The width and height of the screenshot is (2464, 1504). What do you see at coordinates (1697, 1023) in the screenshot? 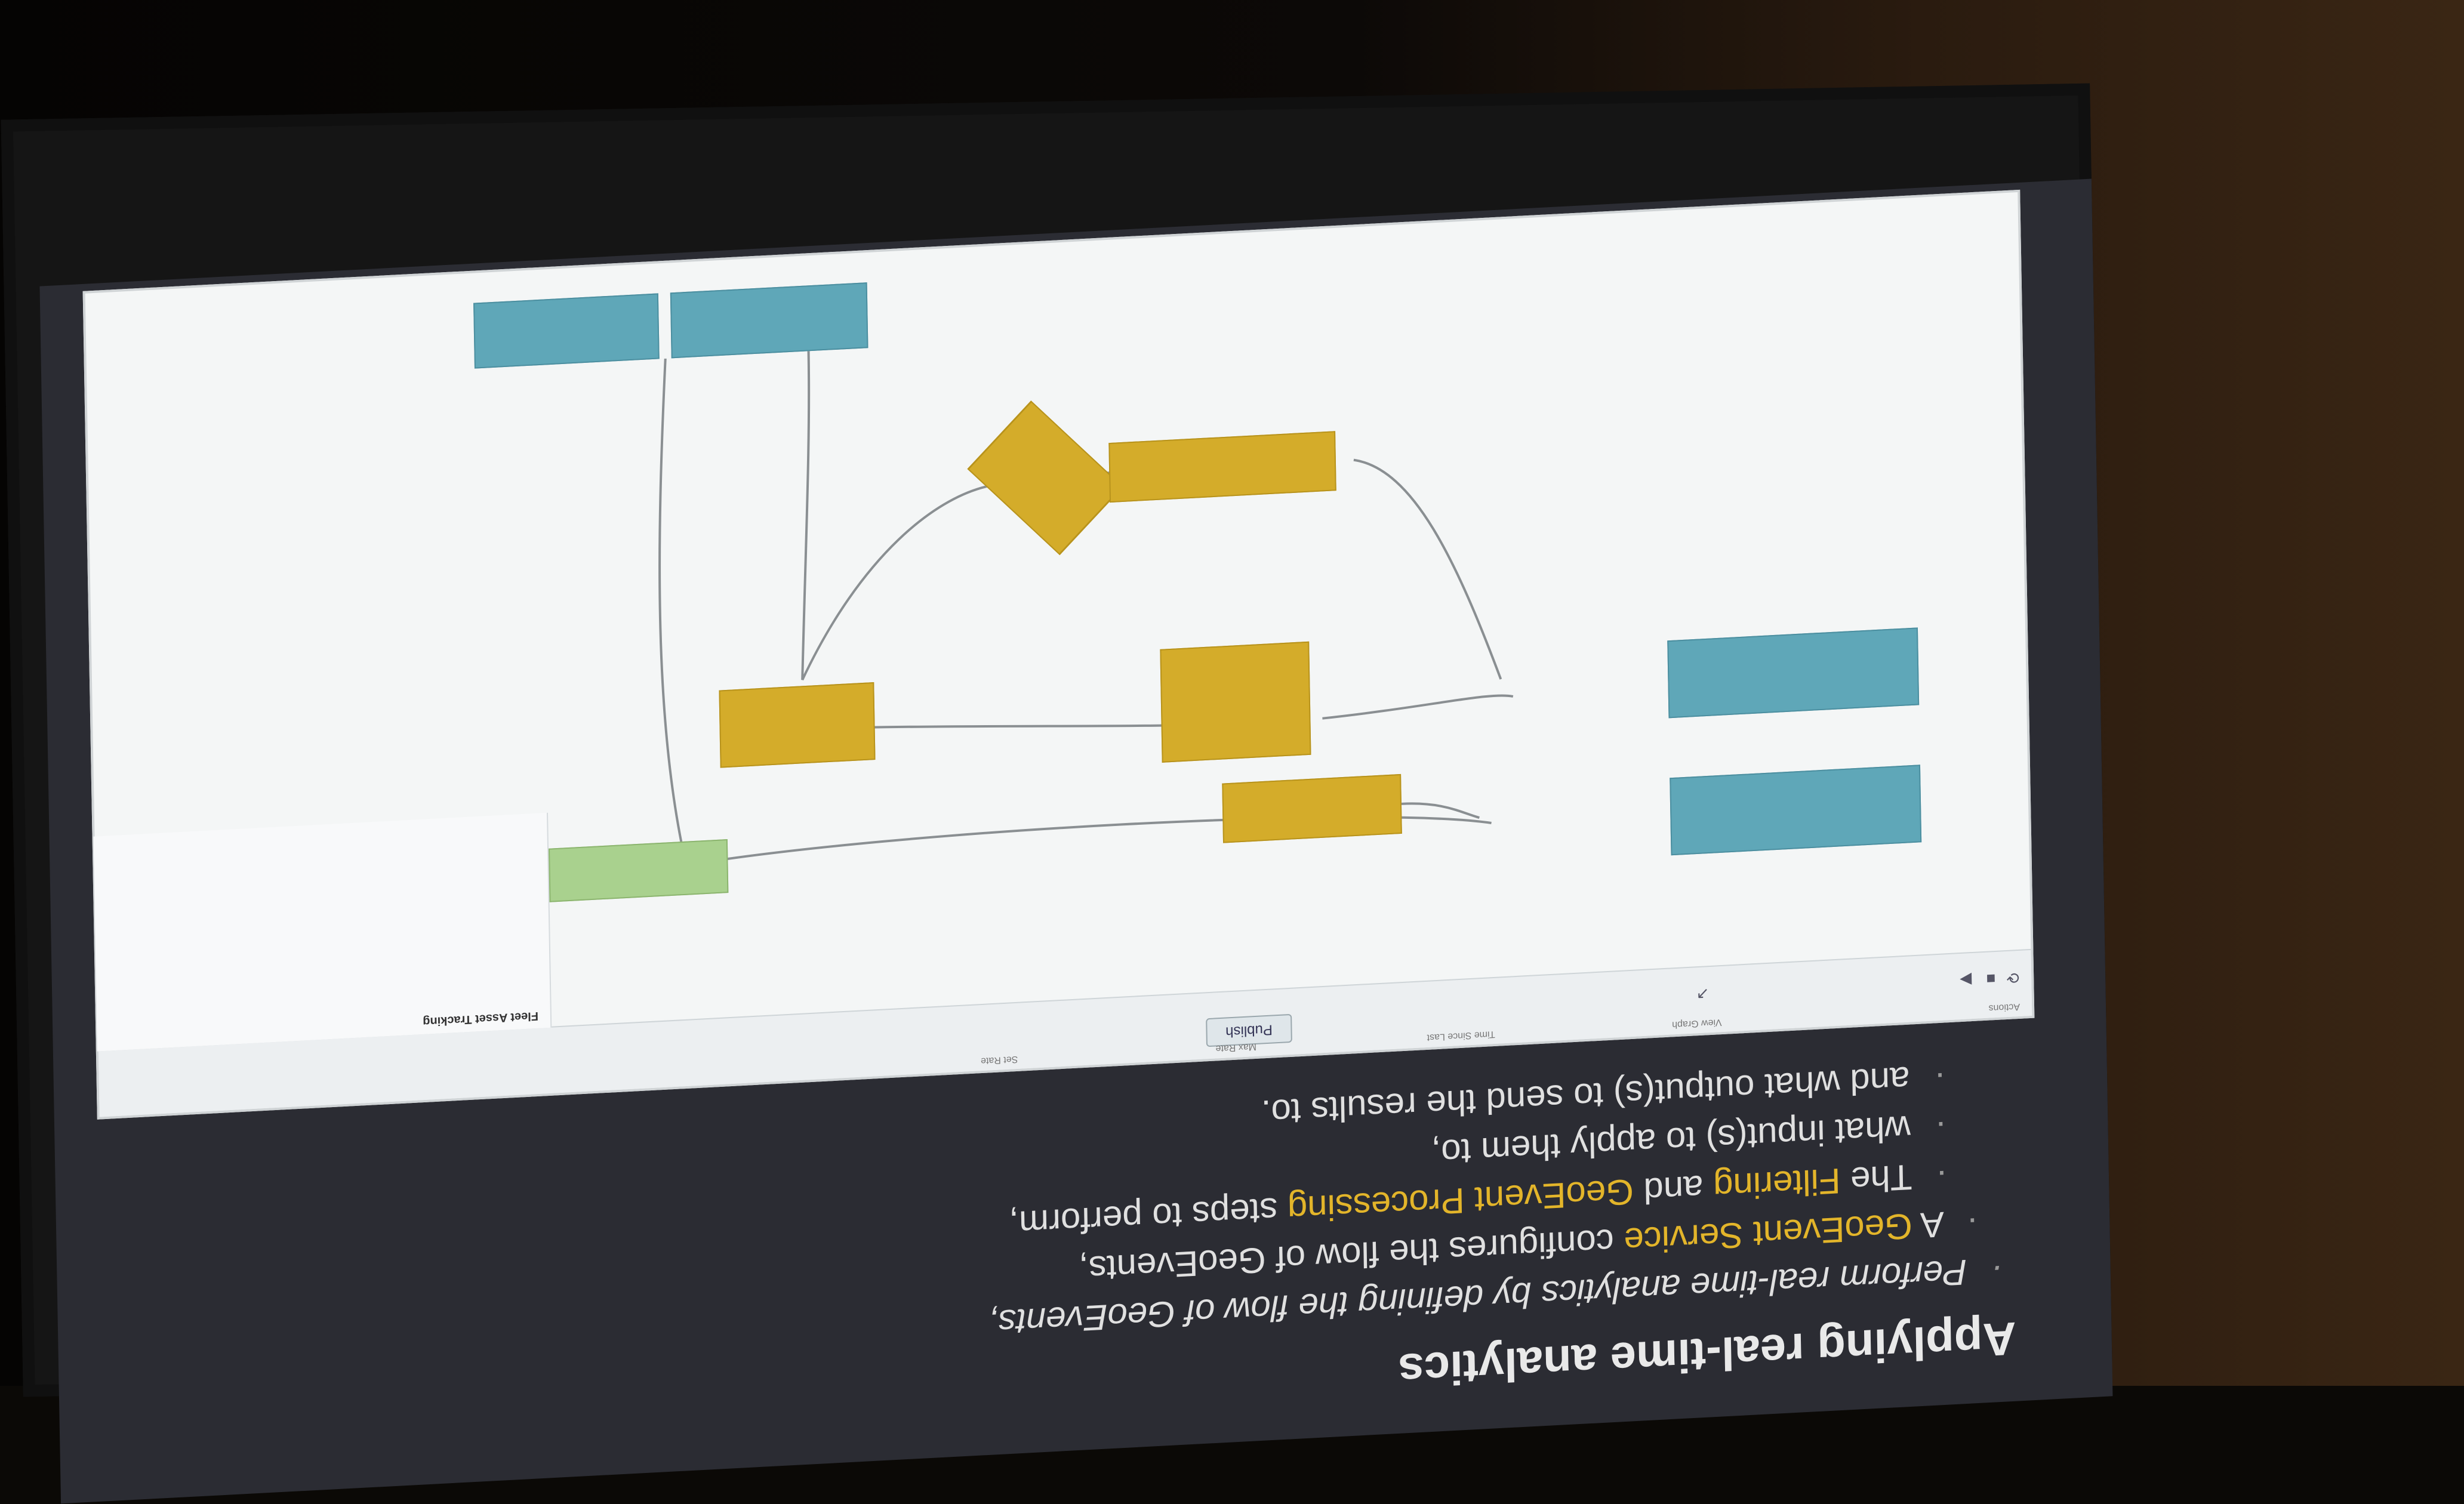
I see `toolbar-label: View Graph` at bounding box center [1697, 1023].